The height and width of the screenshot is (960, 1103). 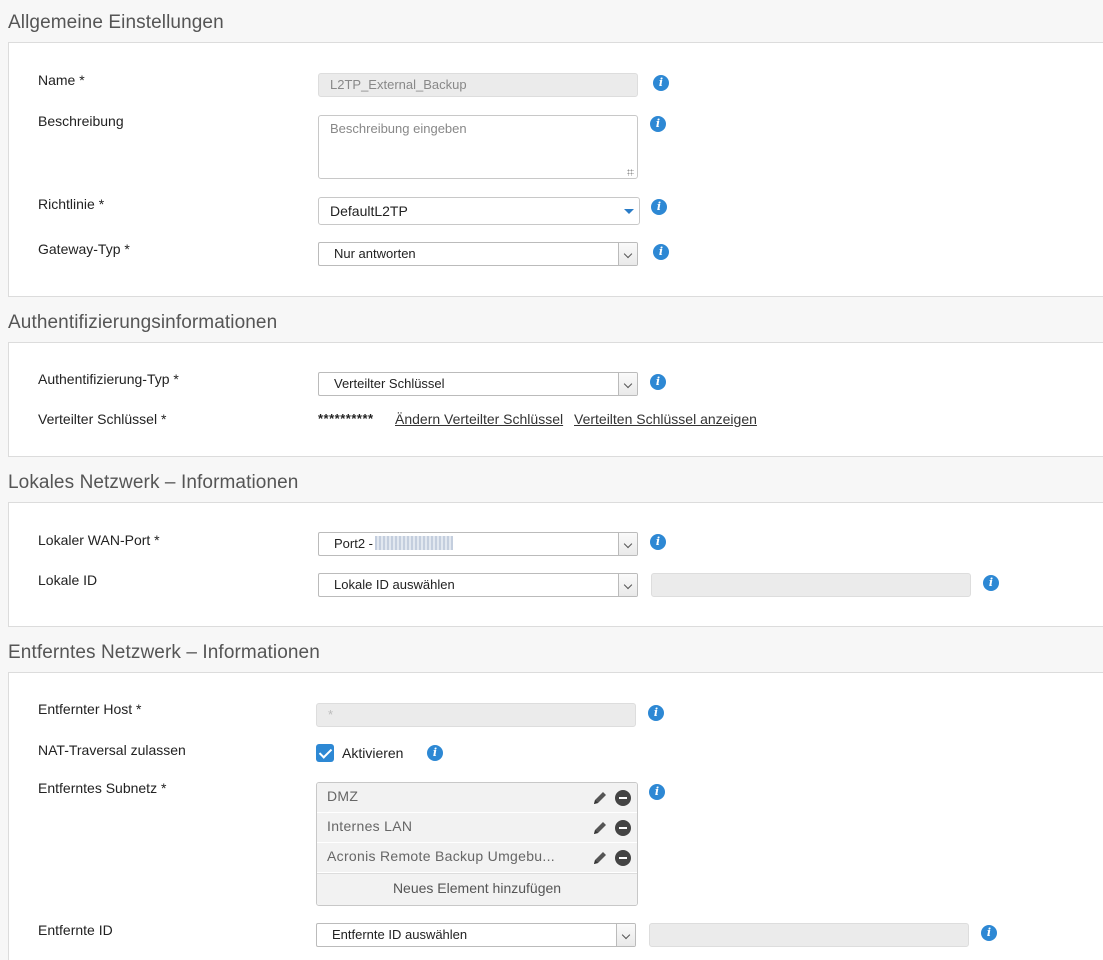 What do you see at coordinates (116, 22) in the screenshot?
I see `section-title-general: Allgemeine Einstellungen` at bounding box center [116, 22].